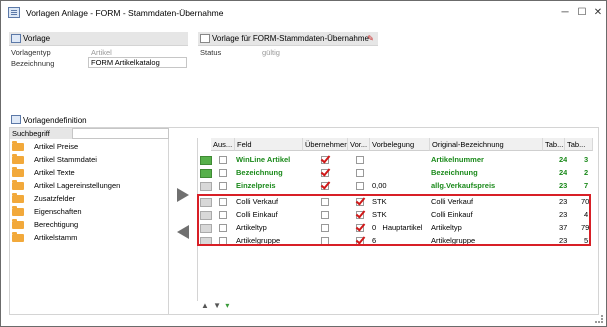 This screenshot has width=607, height=327. I want to click on col-feld: Feld, so click(269, 144).